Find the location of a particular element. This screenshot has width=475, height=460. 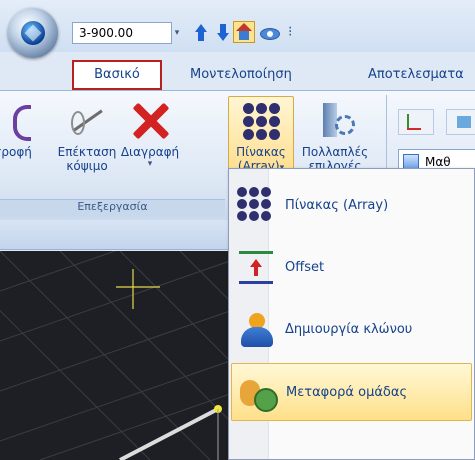

story-level-input: 3-900.00 is located at coordinates (122, 33).